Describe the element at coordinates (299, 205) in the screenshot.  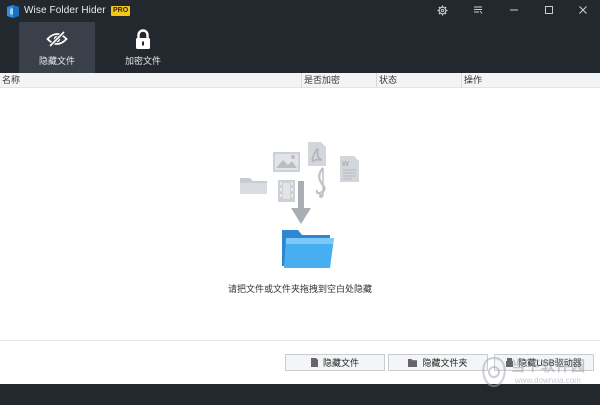
I see `drop-illustration: W` at that location.